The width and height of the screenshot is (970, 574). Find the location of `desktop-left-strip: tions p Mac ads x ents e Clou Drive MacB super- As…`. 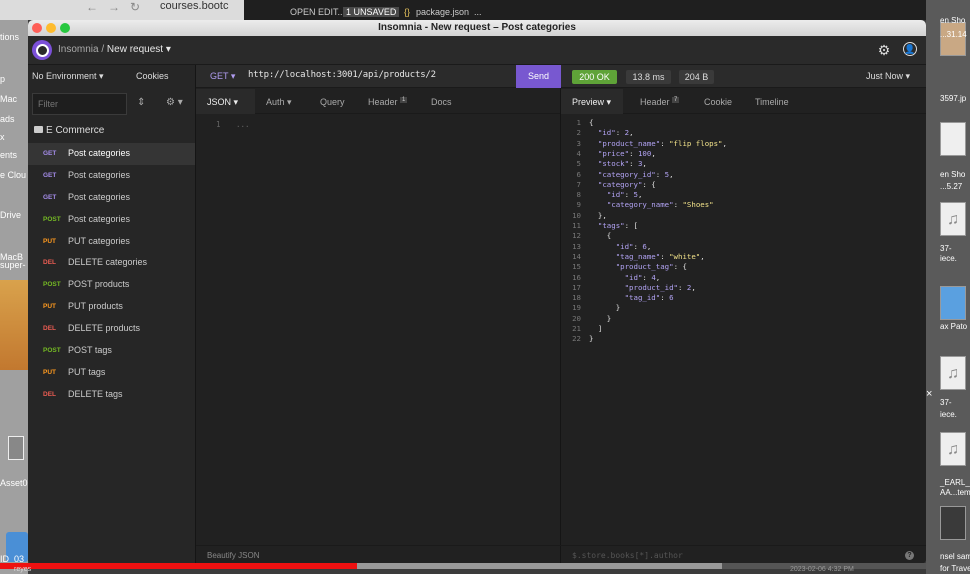

desktop-left-strip: tions p Mac ads x ents e Clou Drive MacB super- As… is located at coordinates (14, 297).